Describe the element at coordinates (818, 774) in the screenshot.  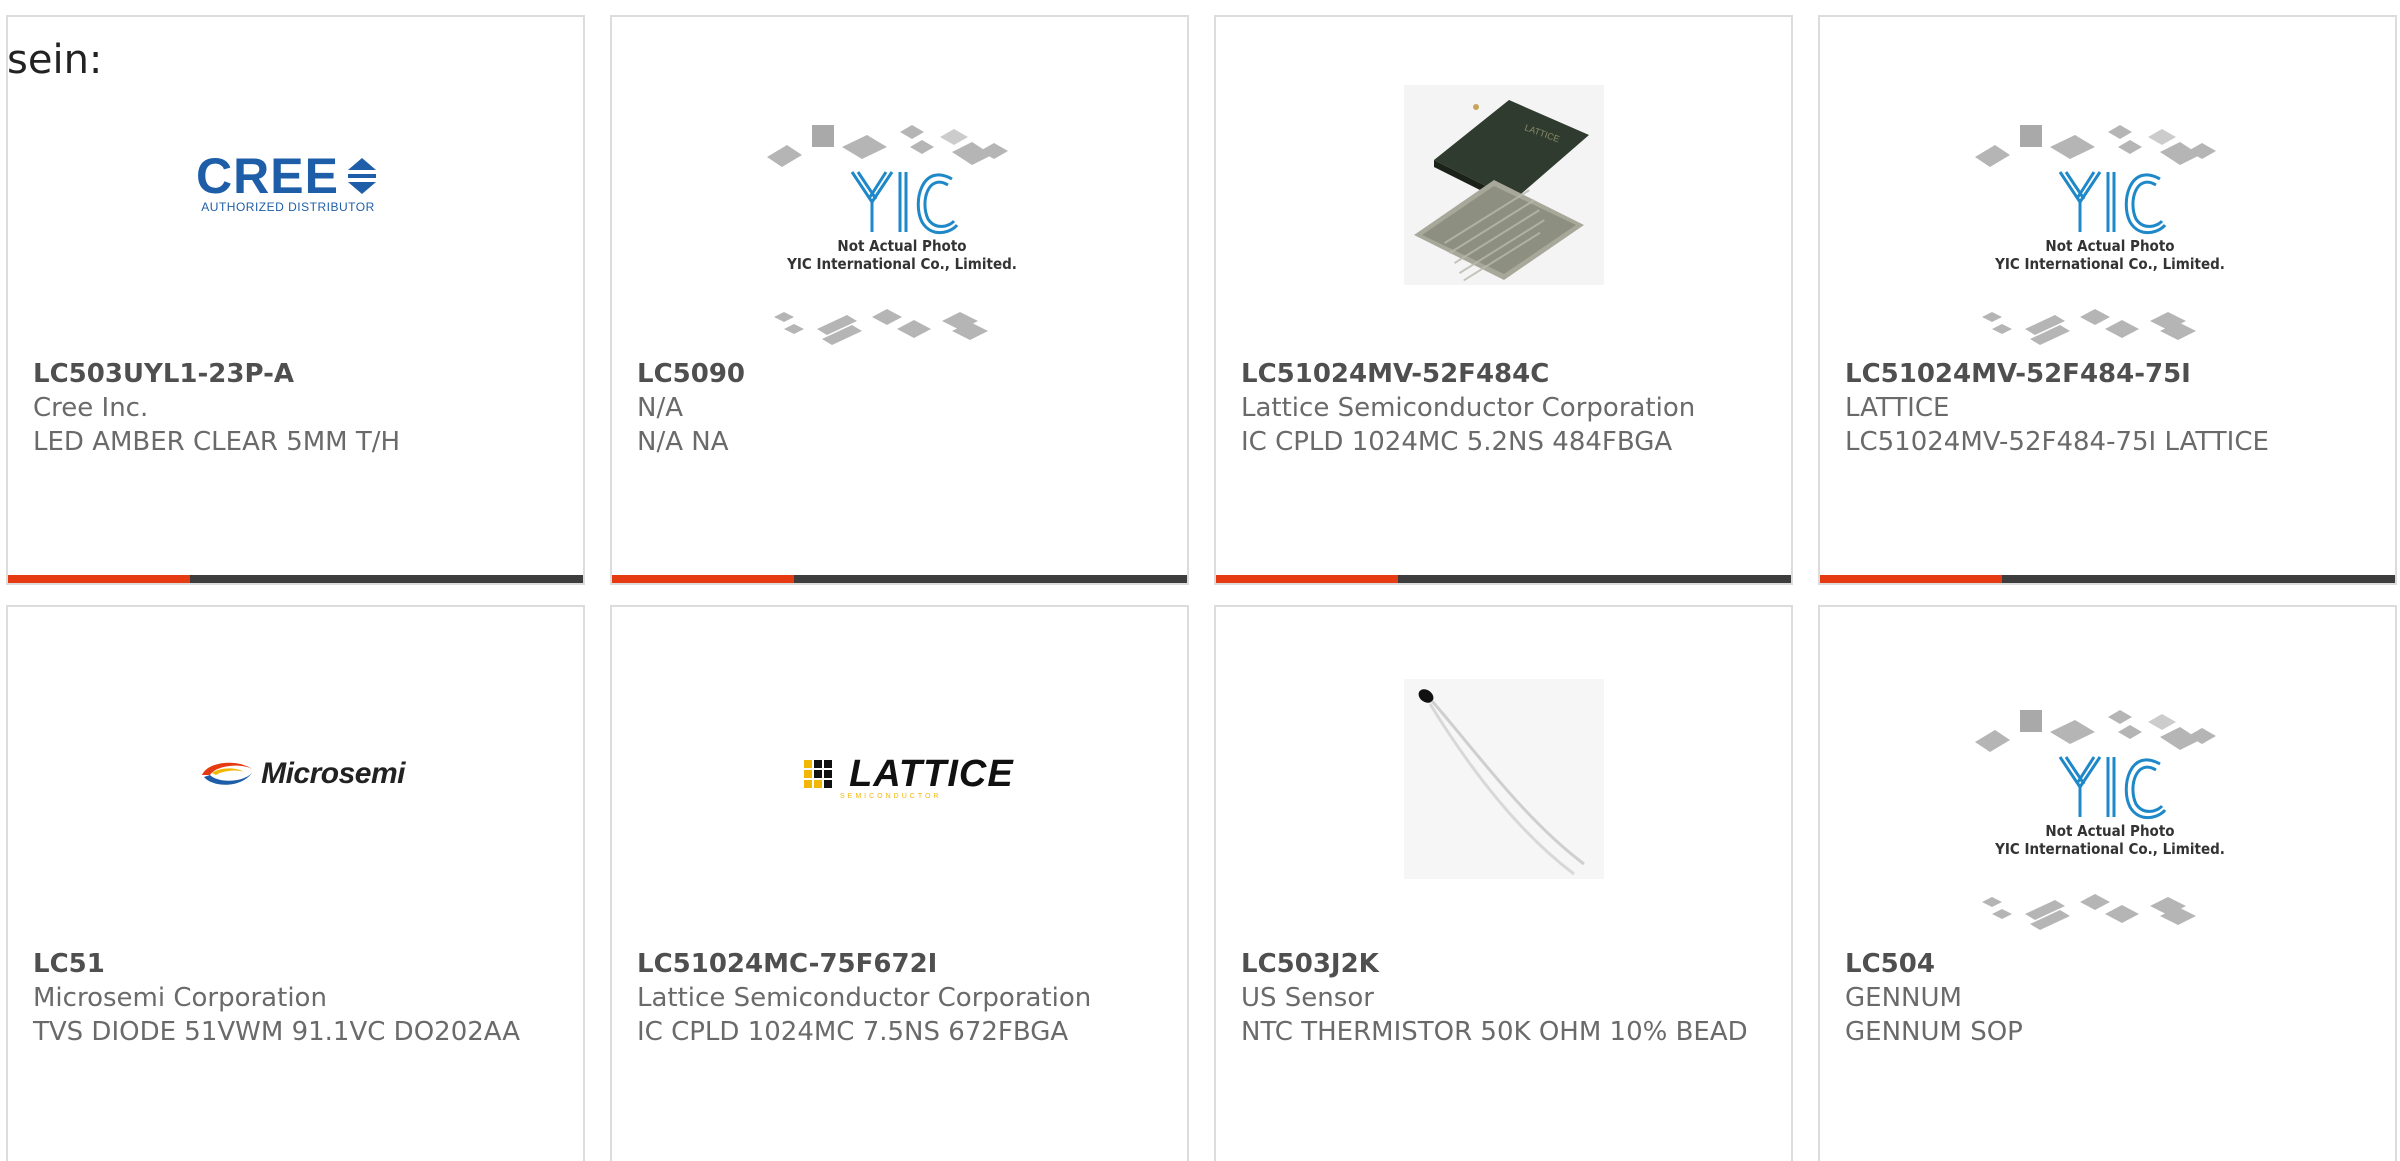
I see `lattice-logo-mark` at that location.